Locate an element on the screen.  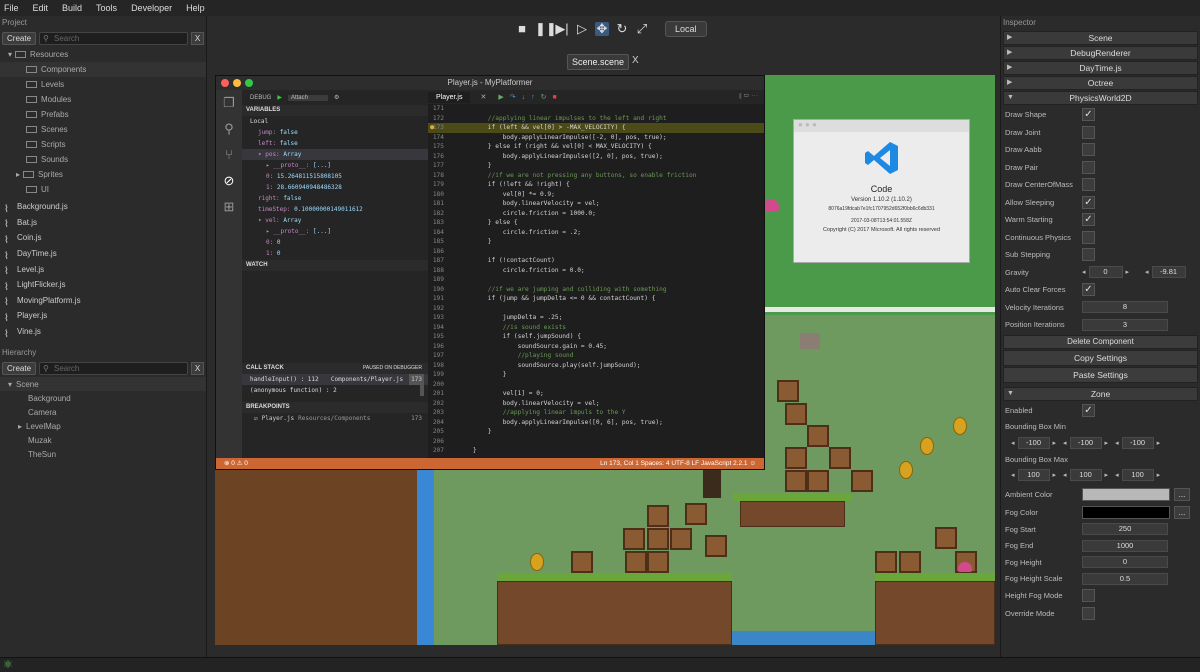
code-line: 180 vel[0] *= 0.9; is located at coordinates (596, 195).